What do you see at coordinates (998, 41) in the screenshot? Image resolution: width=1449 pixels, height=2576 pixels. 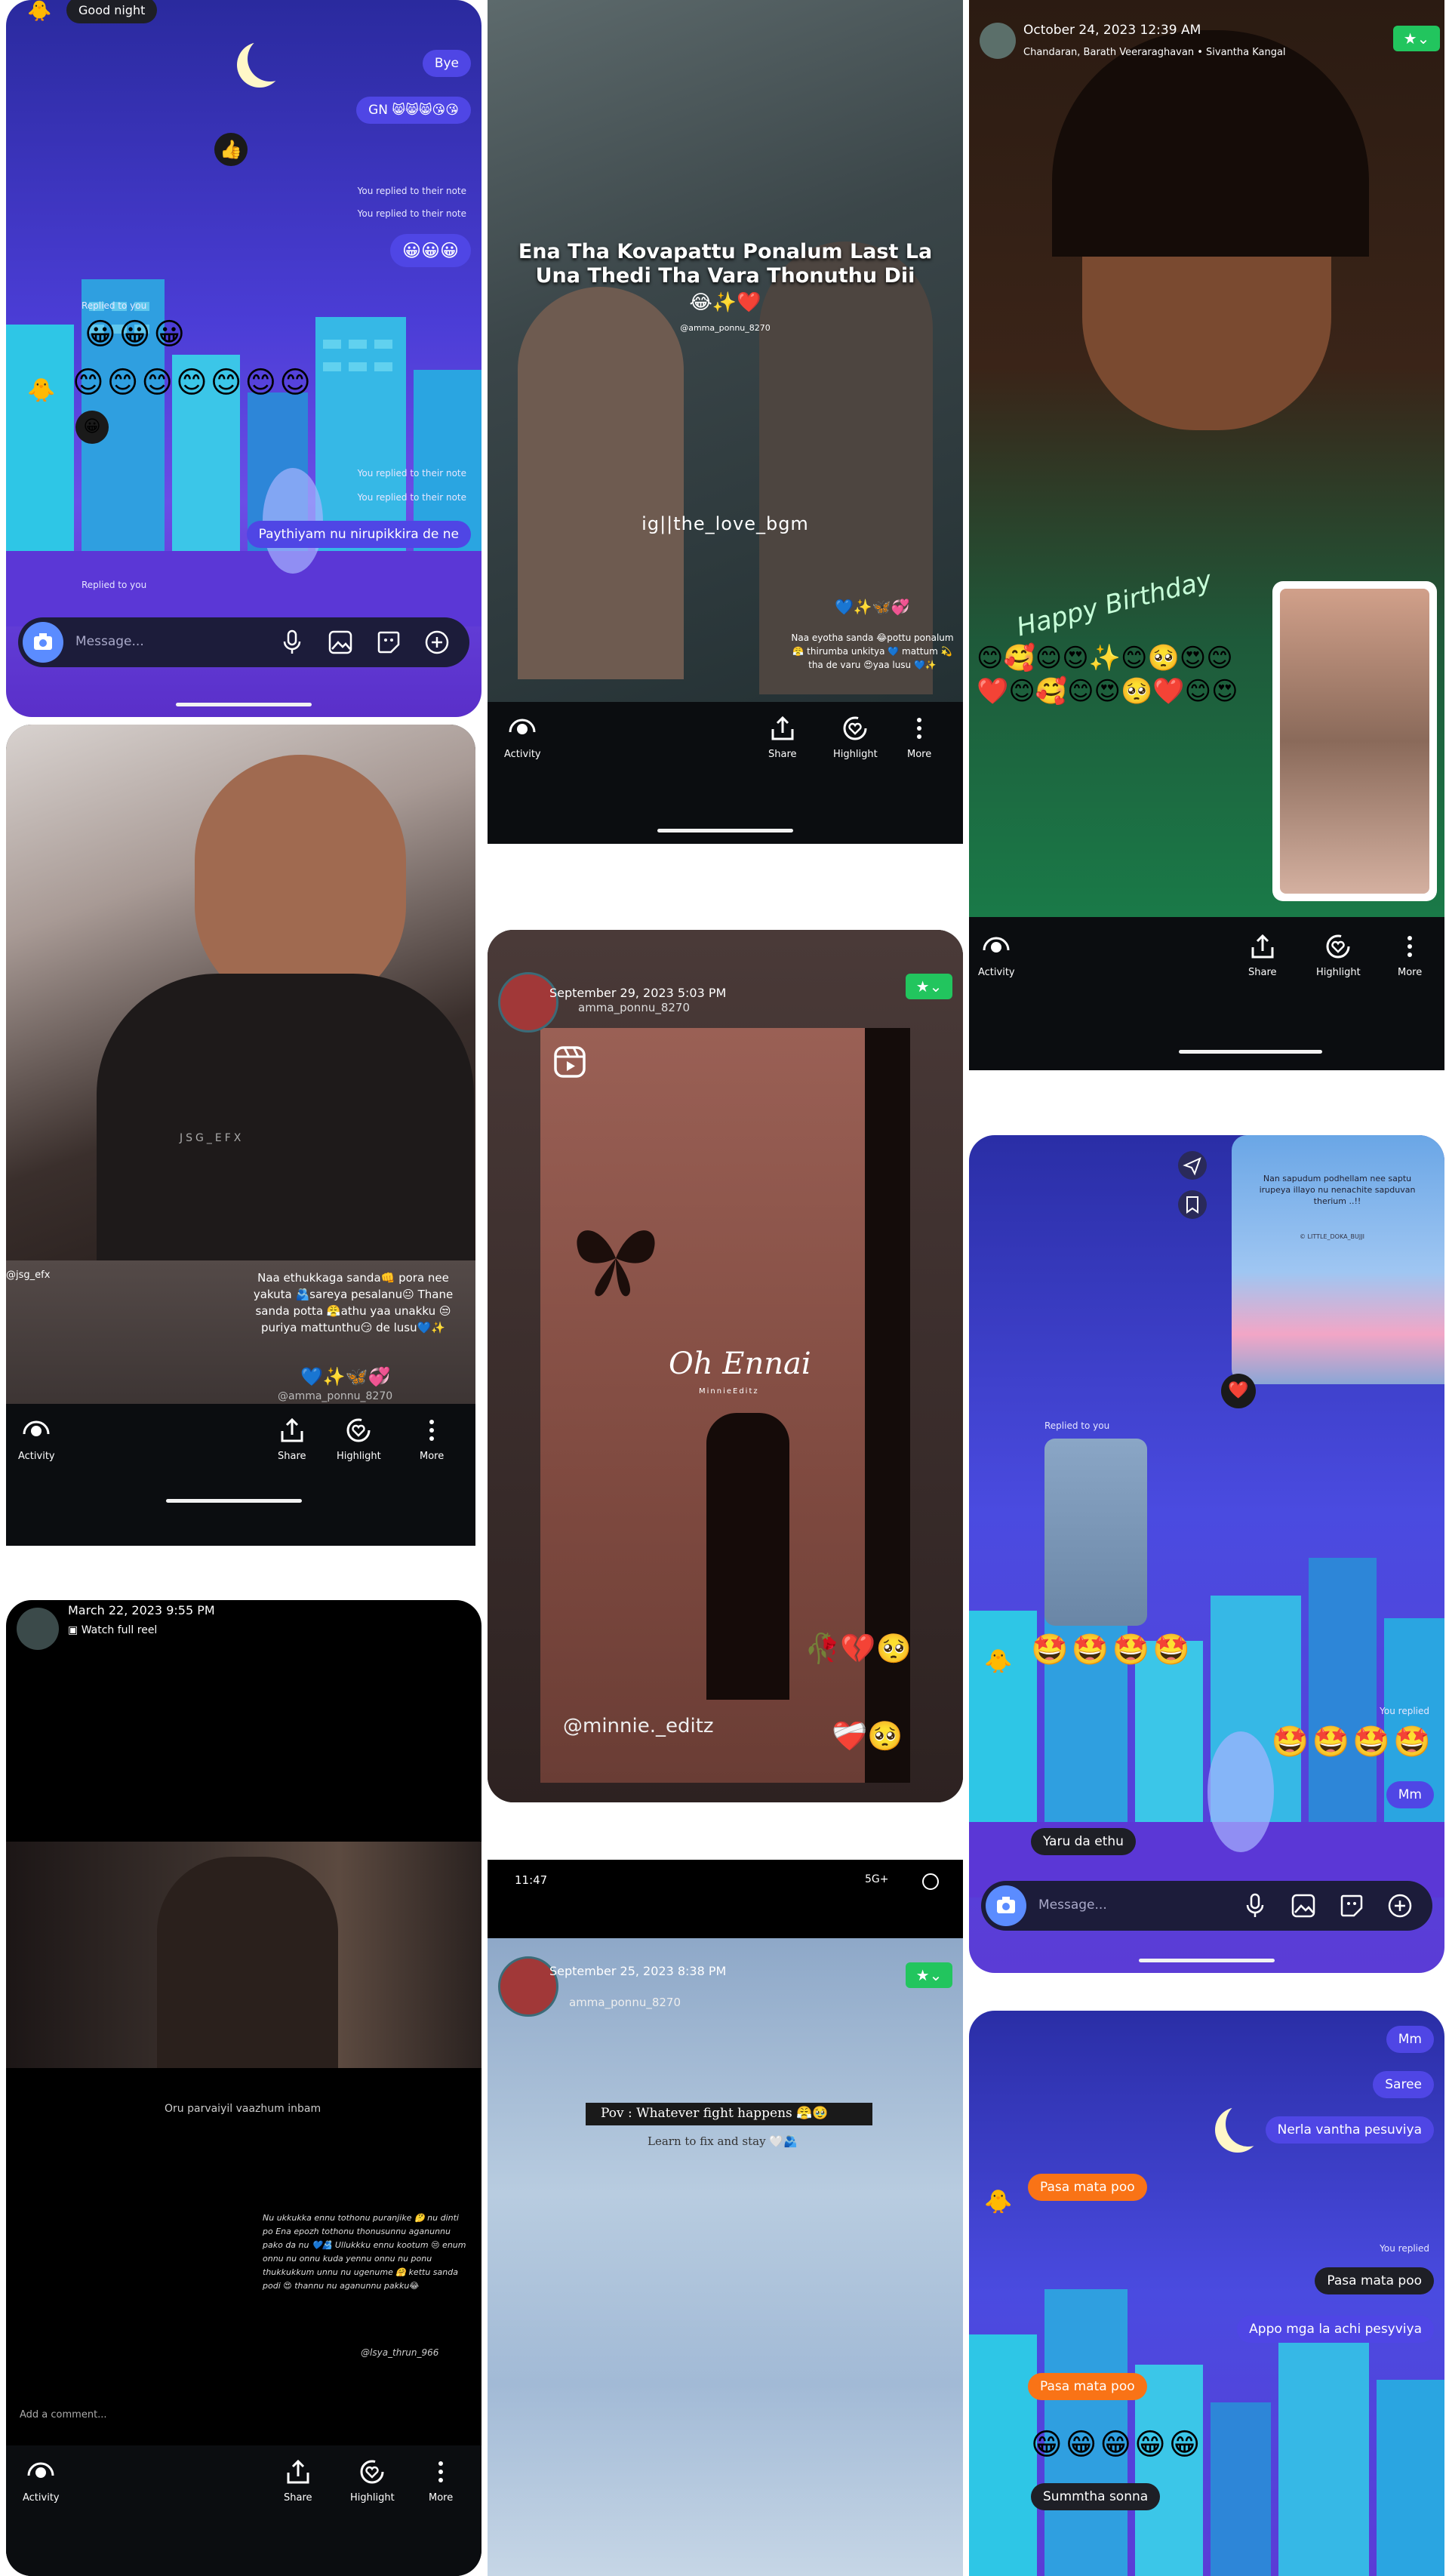 I see `story-avatar` at bounding box center [998, 41].